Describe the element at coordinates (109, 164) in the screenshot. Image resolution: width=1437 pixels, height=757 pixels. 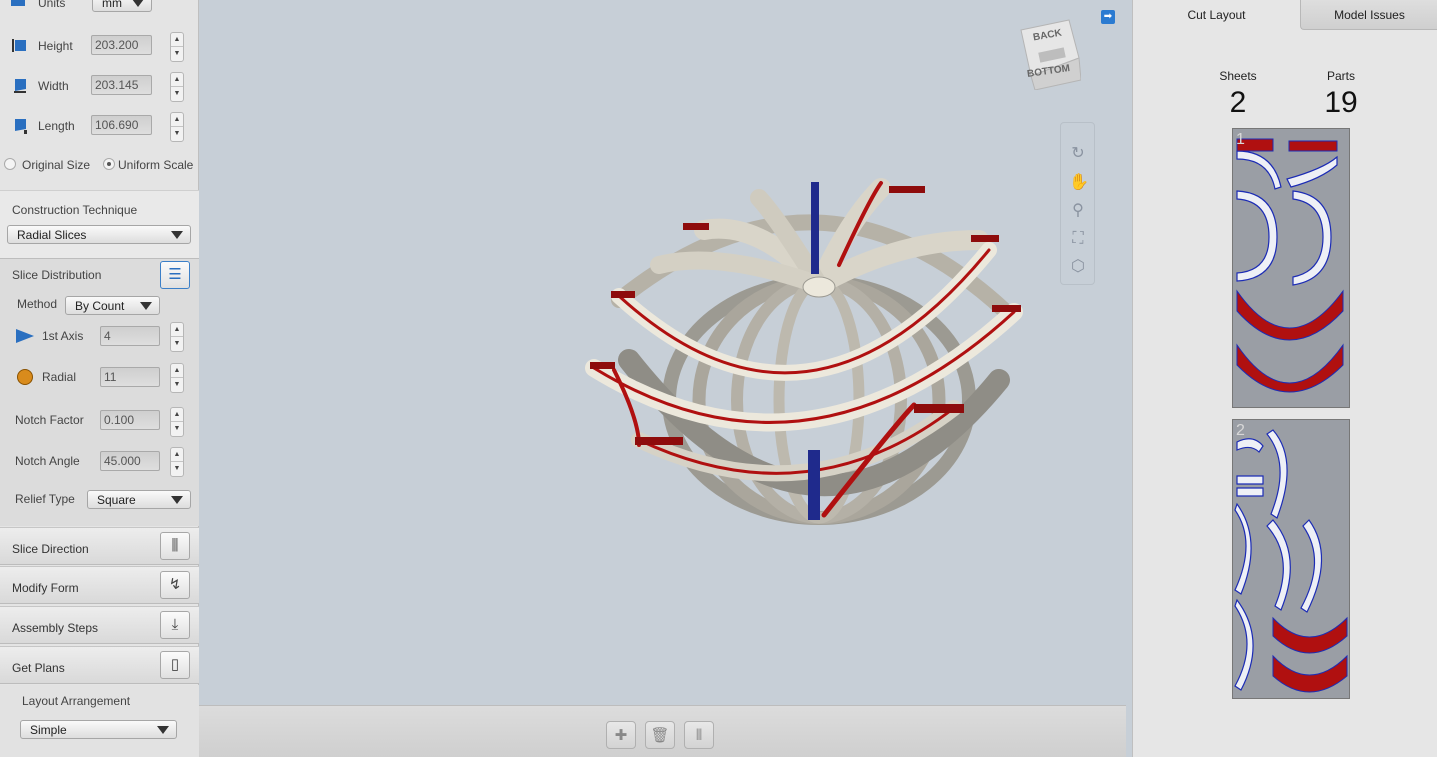
I see `uniform-scale-radio` at that location.